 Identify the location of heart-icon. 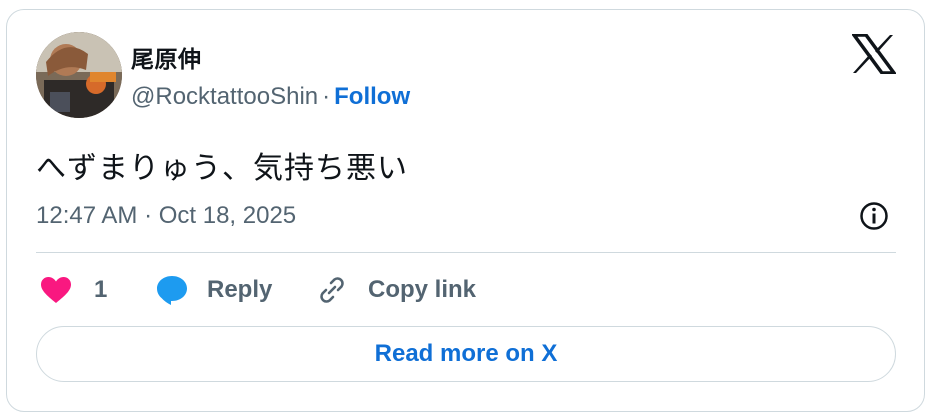
(56, 290).